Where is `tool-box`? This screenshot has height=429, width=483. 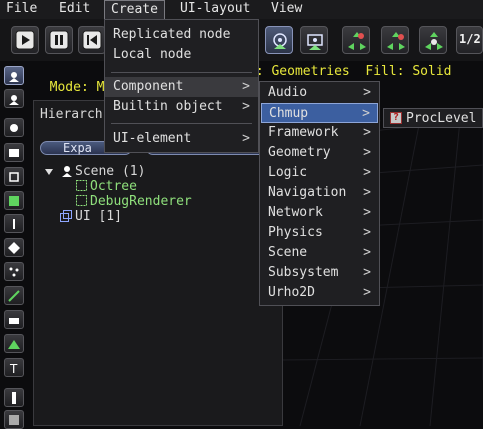 tool-box is located at coordinates (14, 176).